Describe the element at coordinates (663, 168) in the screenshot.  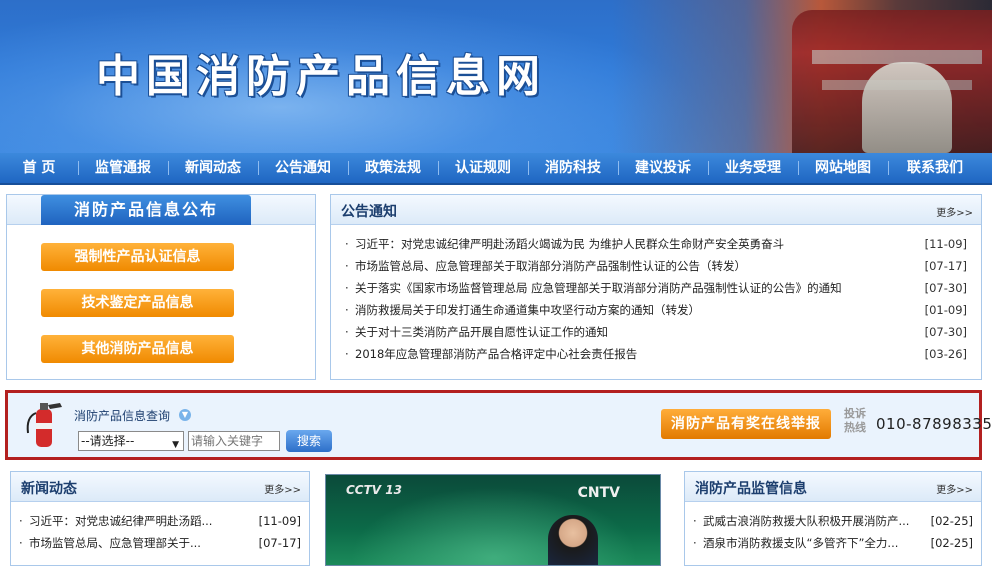
I see `nav-item-complaints: 建议投诉` at that location.